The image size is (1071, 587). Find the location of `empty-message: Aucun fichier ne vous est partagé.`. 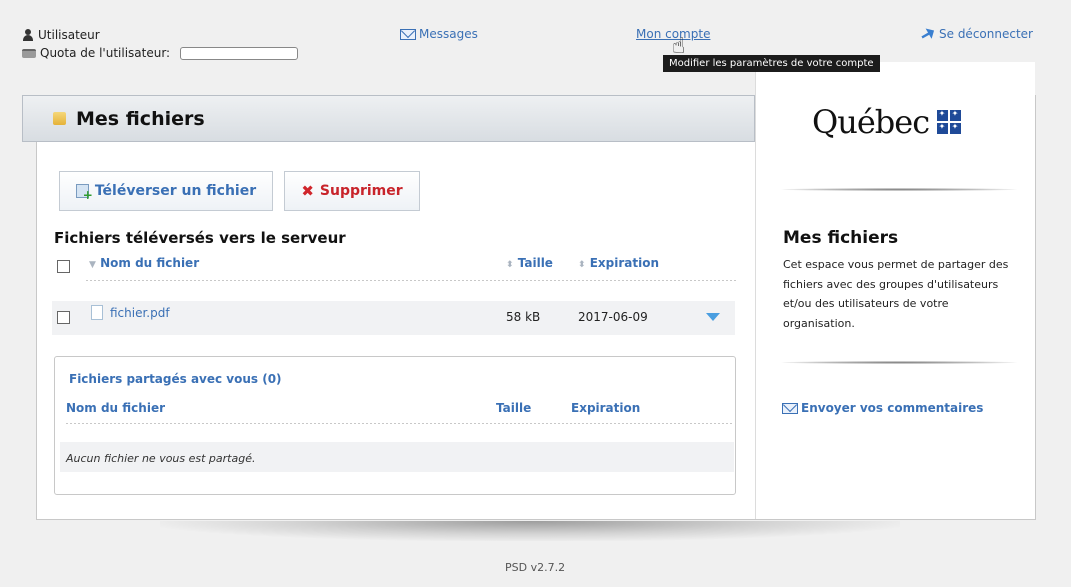

empty-message: Aucun fichier ne vous est partagé. is located at coordinates (161, 458).